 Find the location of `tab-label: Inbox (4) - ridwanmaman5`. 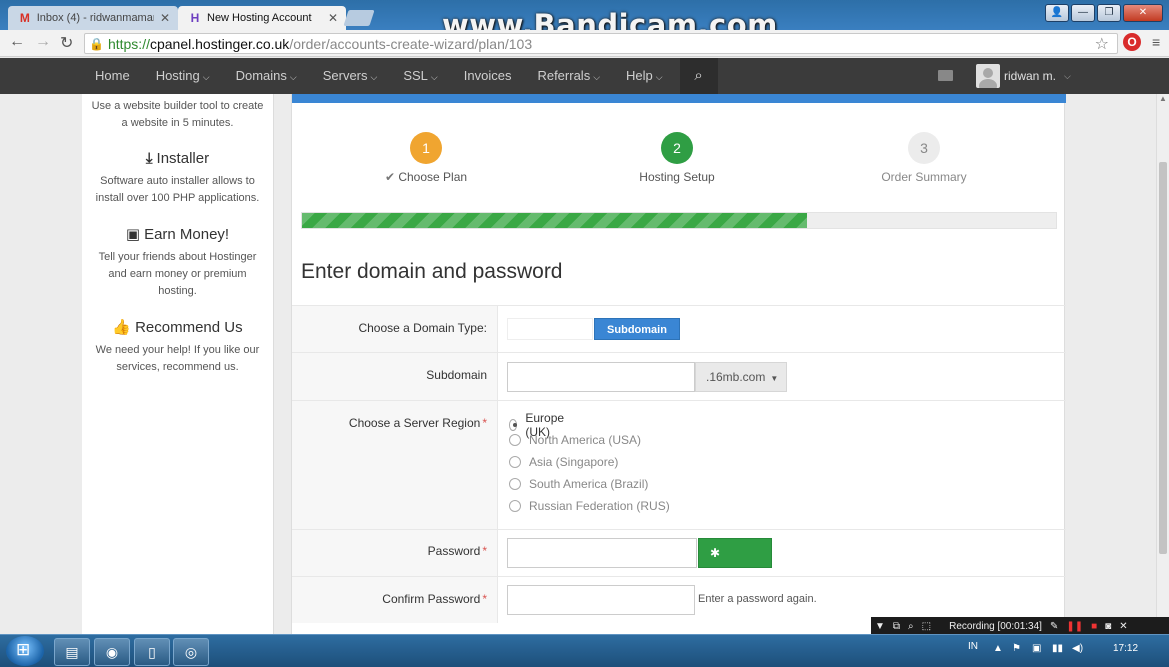

tab-label: Inbox (4) - ridwanmaman5 is located at coordinates (95, 18).